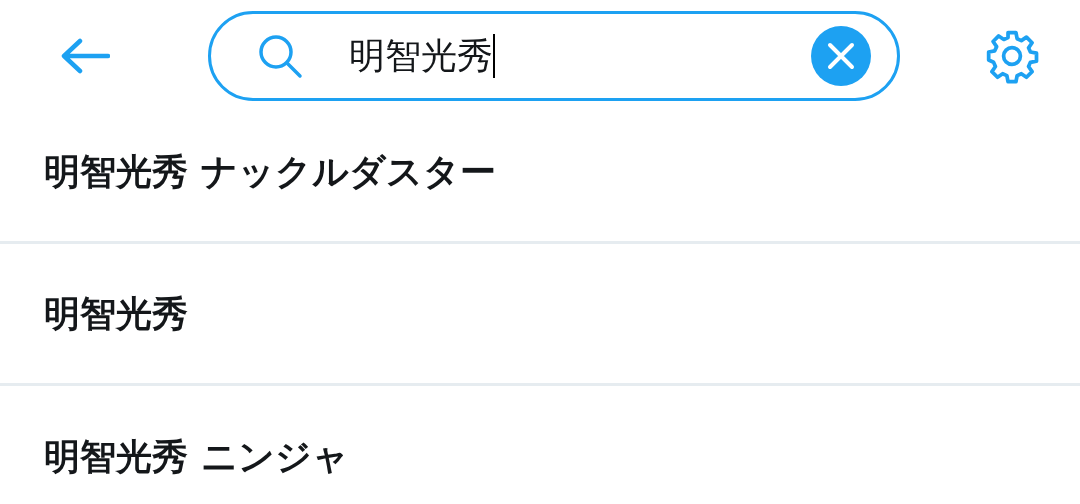 The image size is (1080, 504). I want to click on text-cursor, so click(494, 56).